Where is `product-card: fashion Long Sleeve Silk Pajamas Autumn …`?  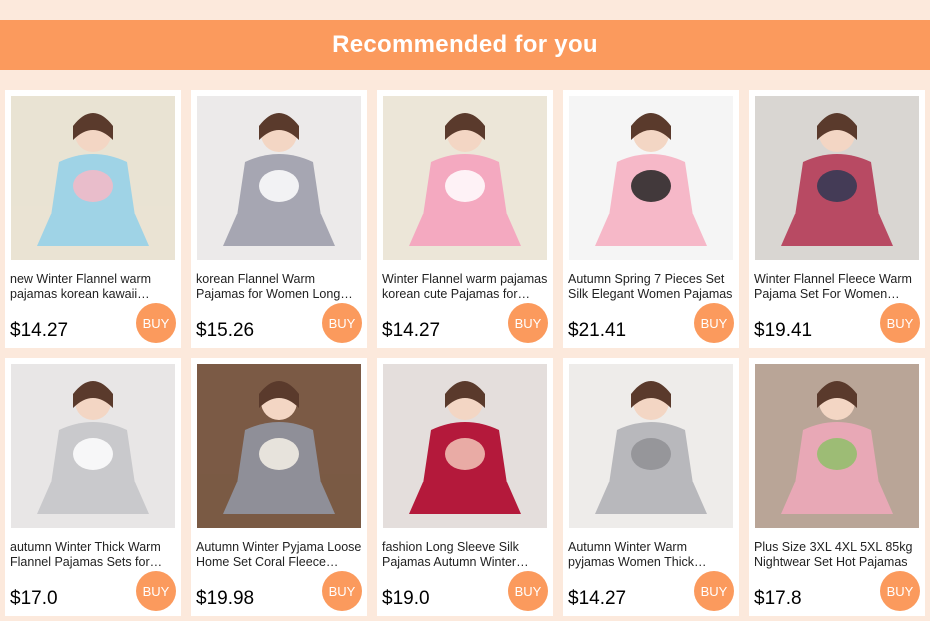
product-card: fashion Long Sleeve Silk Pajamas Autumn … is located at coordinates (465, 487).